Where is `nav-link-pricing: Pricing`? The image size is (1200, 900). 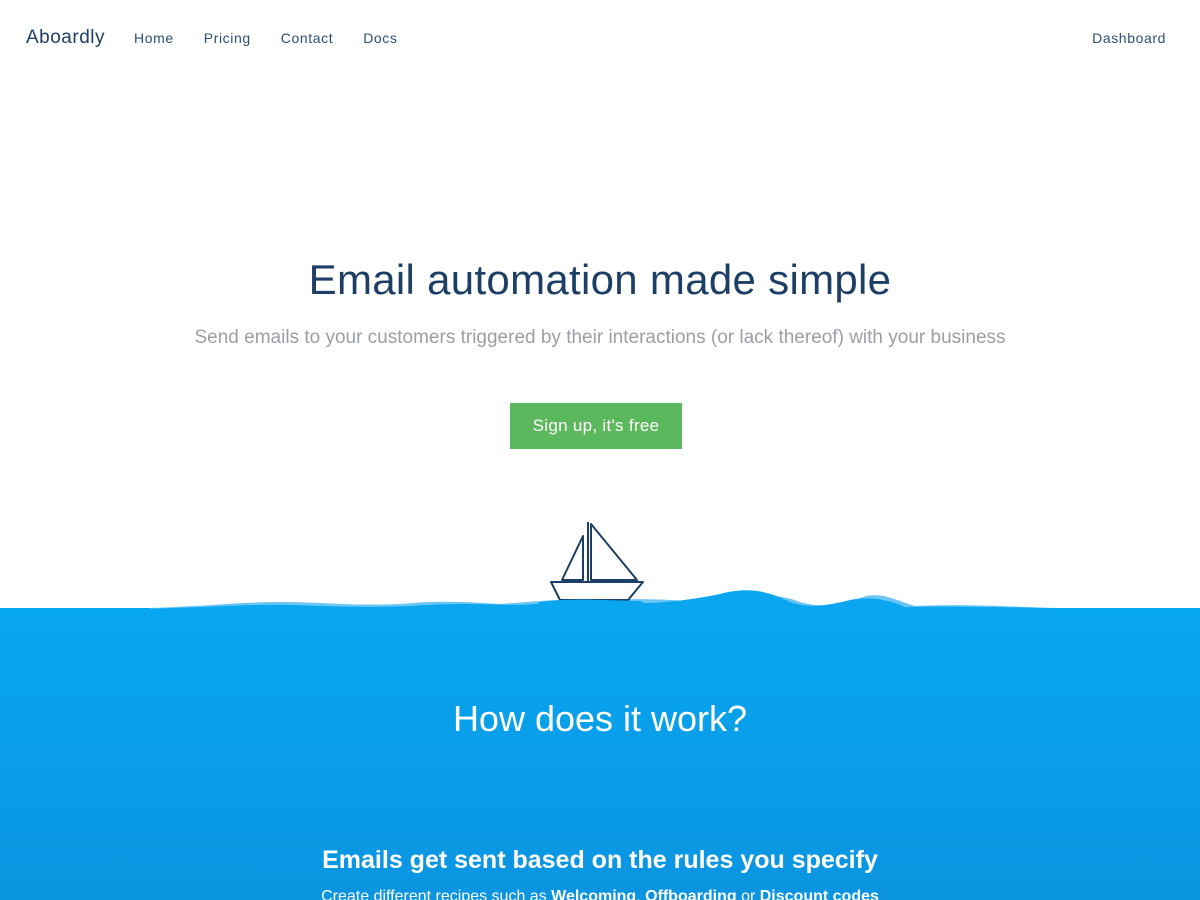
nav-link-pricing: Pricing is located at coordinates (227, 38).